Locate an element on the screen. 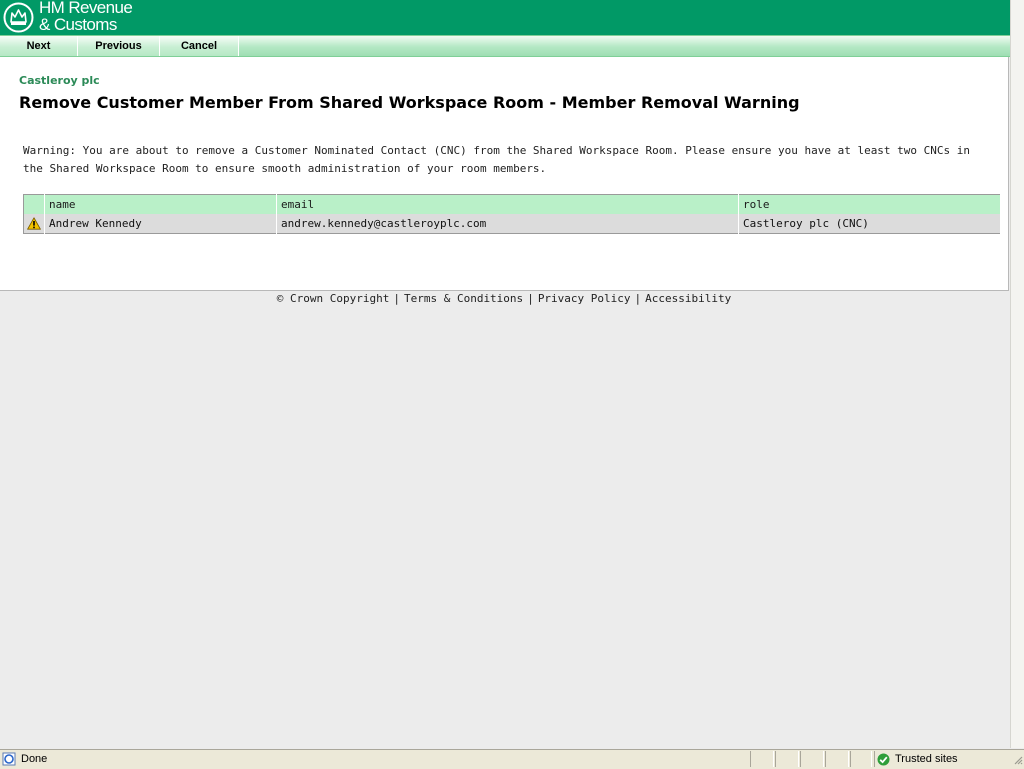 The width and height of the screenshot is (1024, 769). brand-line-2: & Customs is located at coordinates (78, 24).